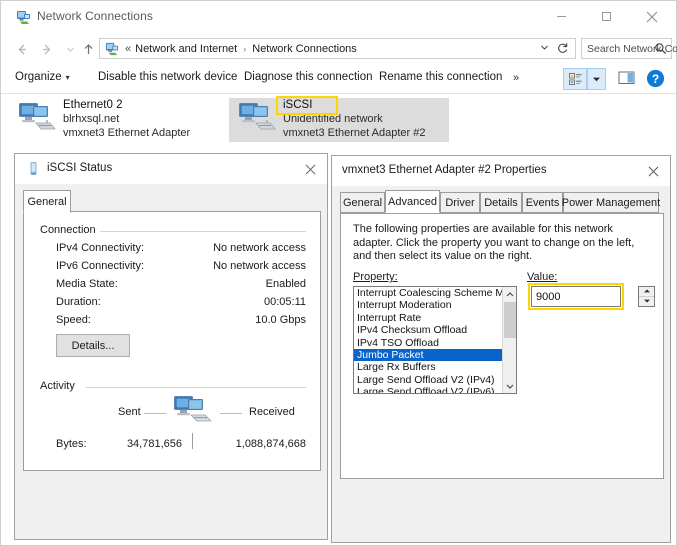  What do you see at coordinates (435, 343) in the screenshot?
I see `list-item: IPv4 TSO Offload` at bounding box center [435, 343].